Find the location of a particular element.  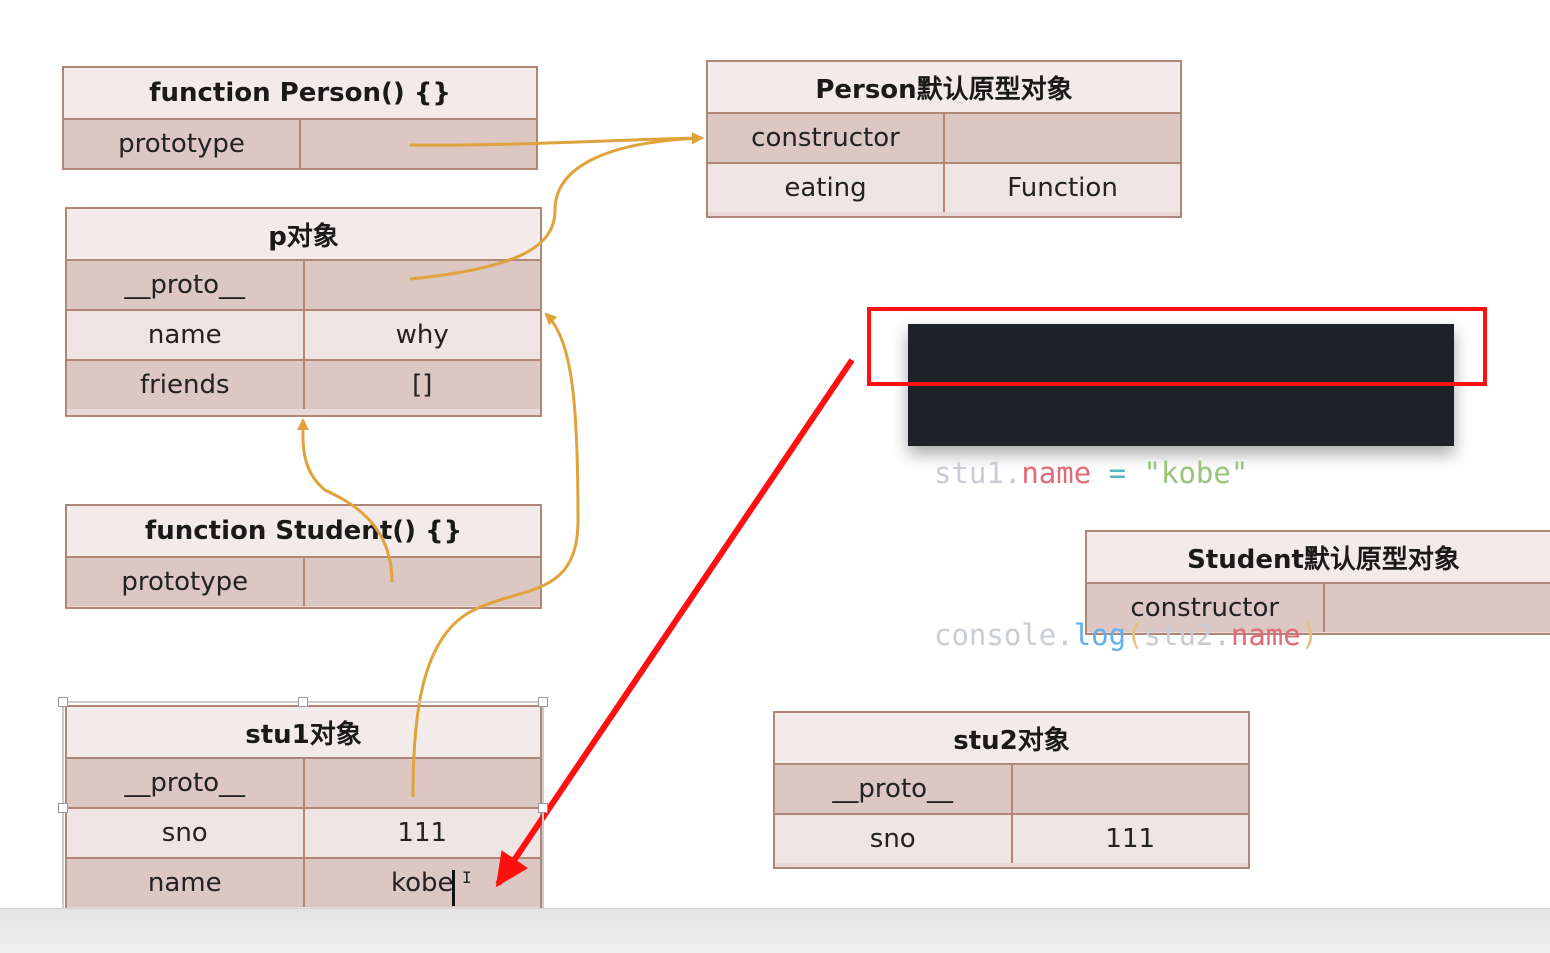

text-cursor is located at coordinates (453, 888).